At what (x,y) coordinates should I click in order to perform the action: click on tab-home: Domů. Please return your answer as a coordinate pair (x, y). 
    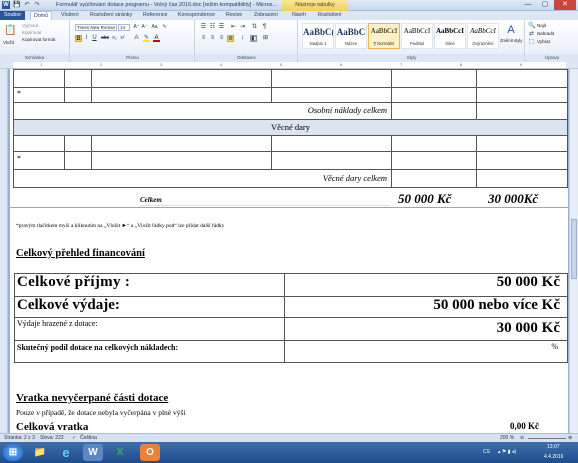
    Looking at the image, I should click on (41, 15).